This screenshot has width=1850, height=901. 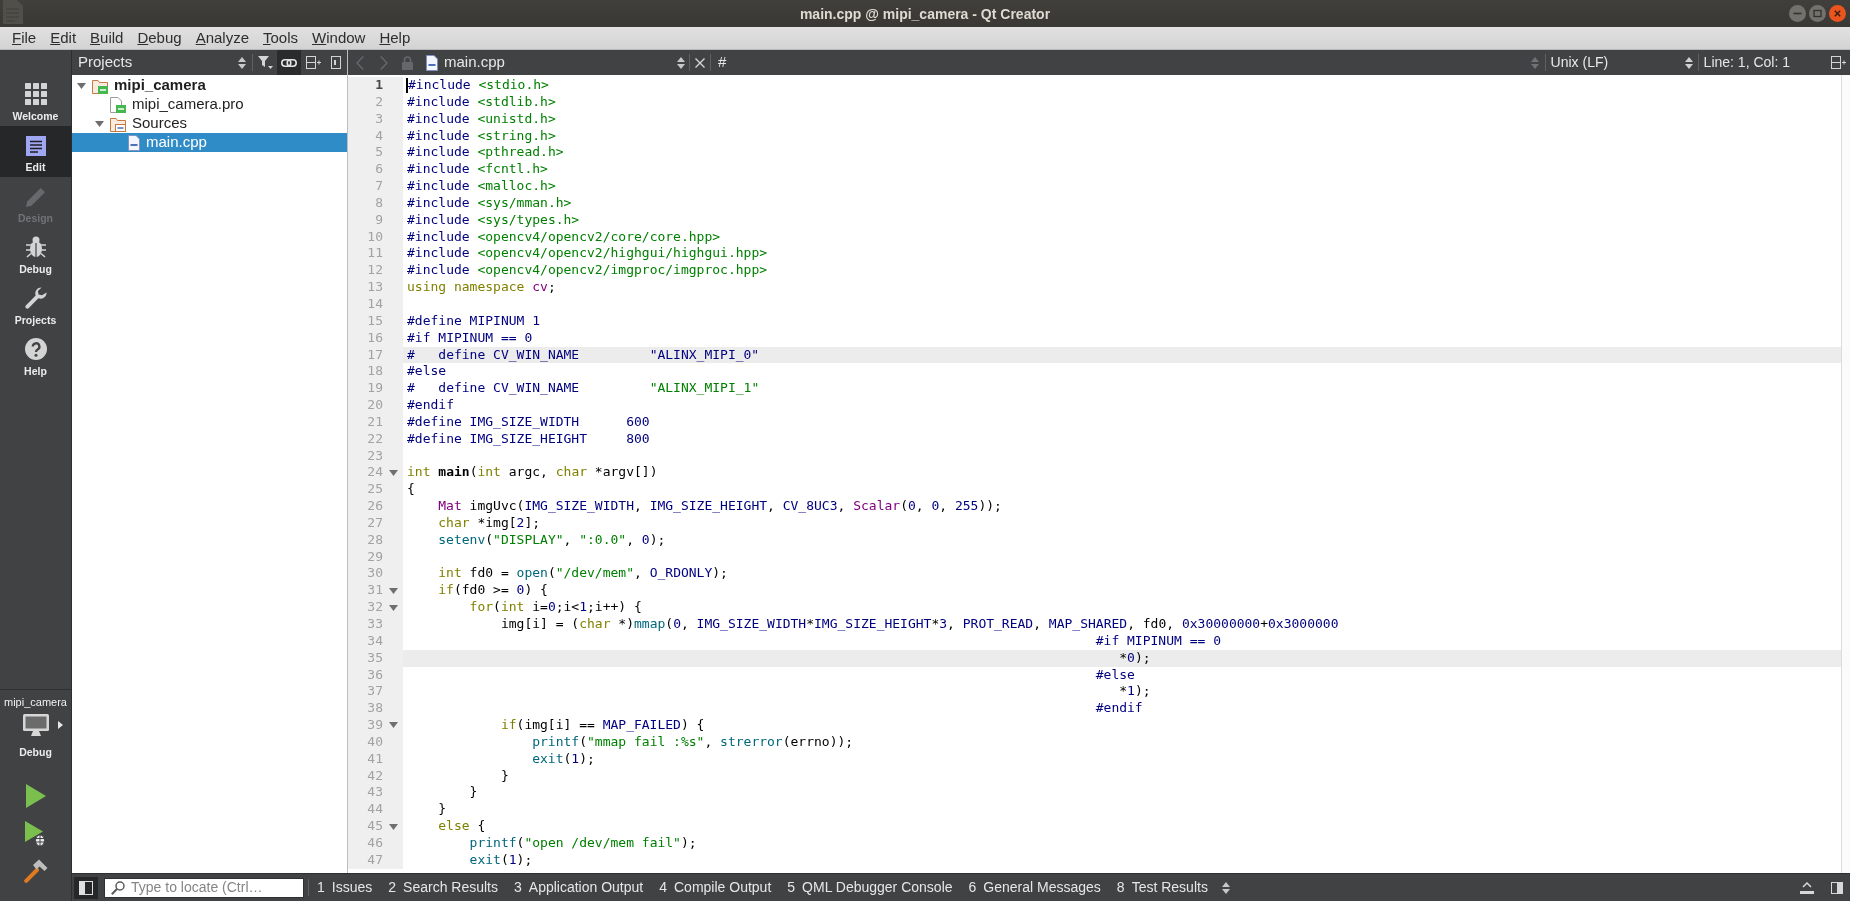 I want to click on output-pane-tab: 8 Test Results, so click(x=1162, y=887).